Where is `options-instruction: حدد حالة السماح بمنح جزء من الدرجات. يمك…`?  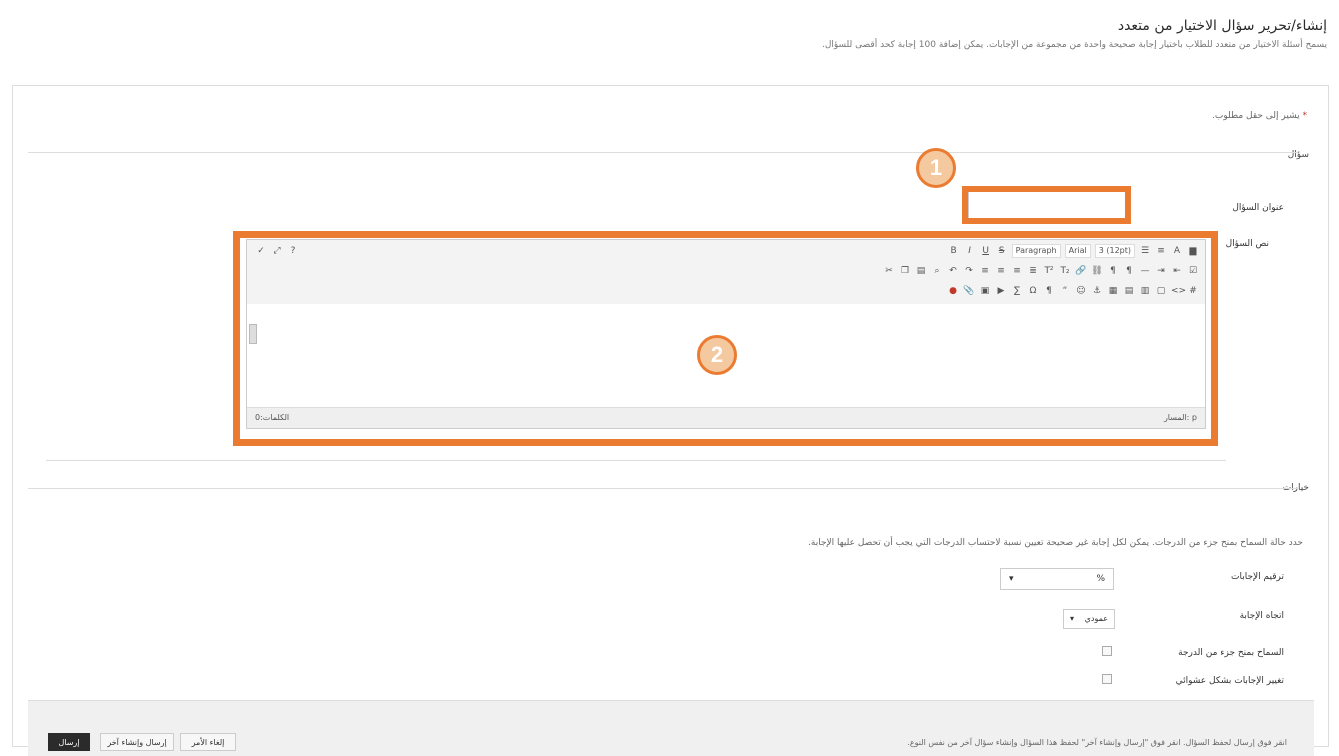 options-instruction: حدد حالة السماح بمنح جزء من الدرجات. يمك… is located at coordinates (1055, 543).